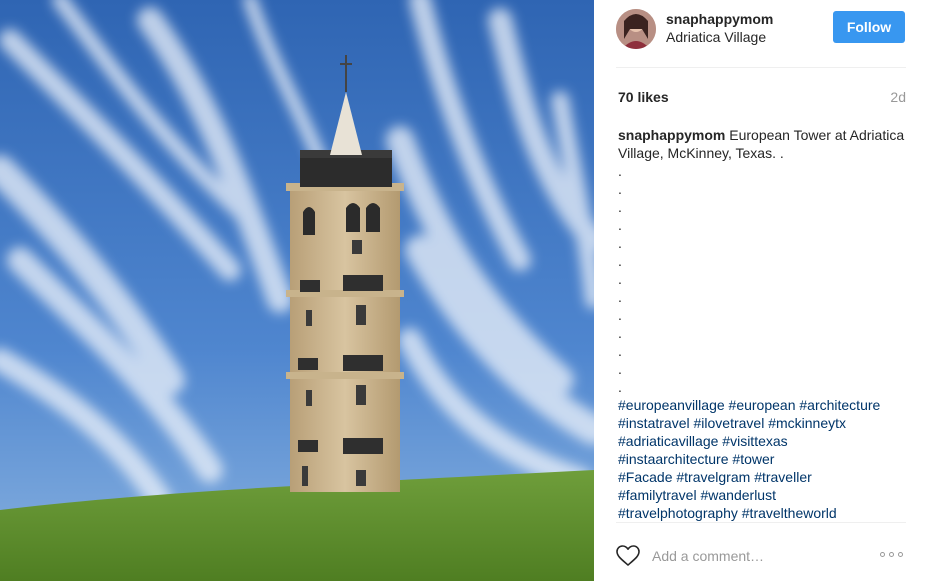 The width and height of the screenshot is (928, 581). What do you see at coordinates (789, 513) in the screenshot?
I see `hashtag-link: #traveltheworld` at bounding box center [789, 513].